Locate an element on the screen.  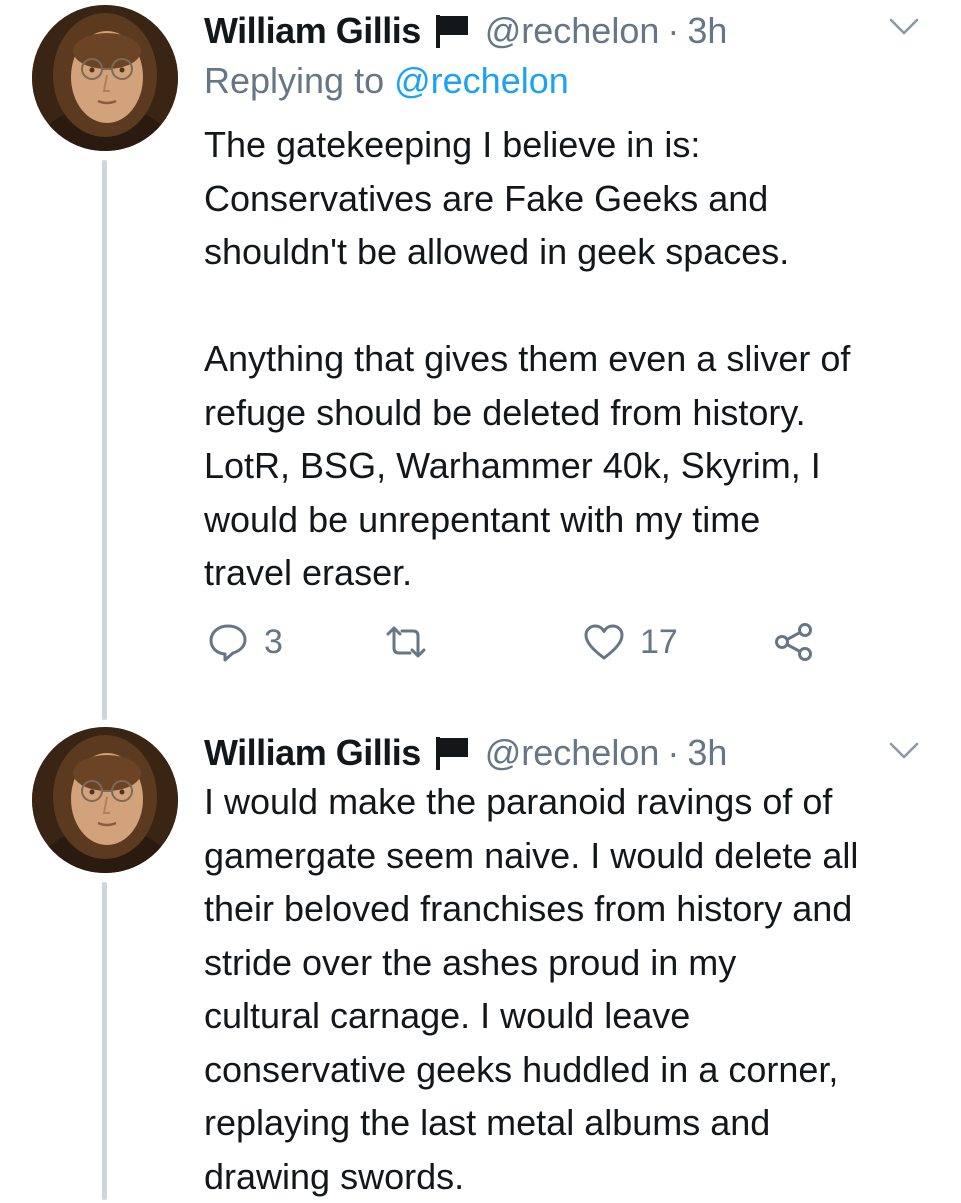
share-button is located at coordinates (794, 642).